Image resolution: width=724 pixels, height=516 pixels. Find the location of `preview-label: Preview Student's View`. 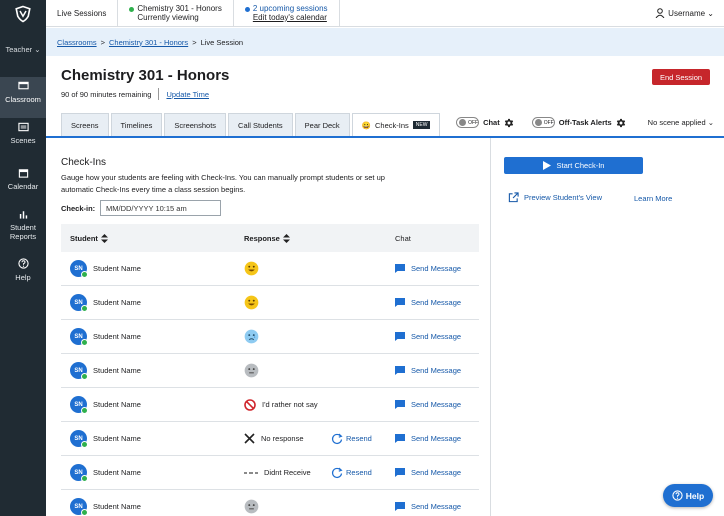

preview-label: Preview Student's View is located at coordinates (563, 197).